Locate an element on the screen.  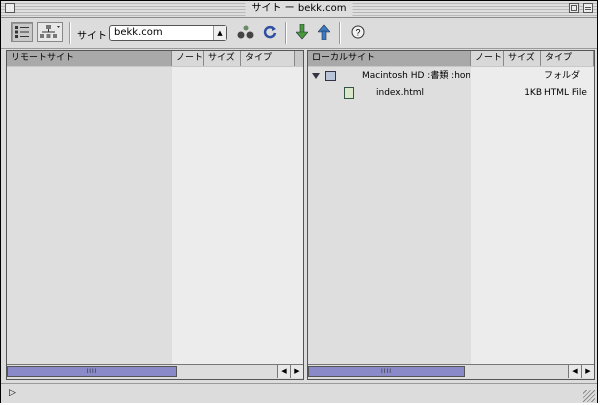
site-map-icon is located at coordinates (50, 31).